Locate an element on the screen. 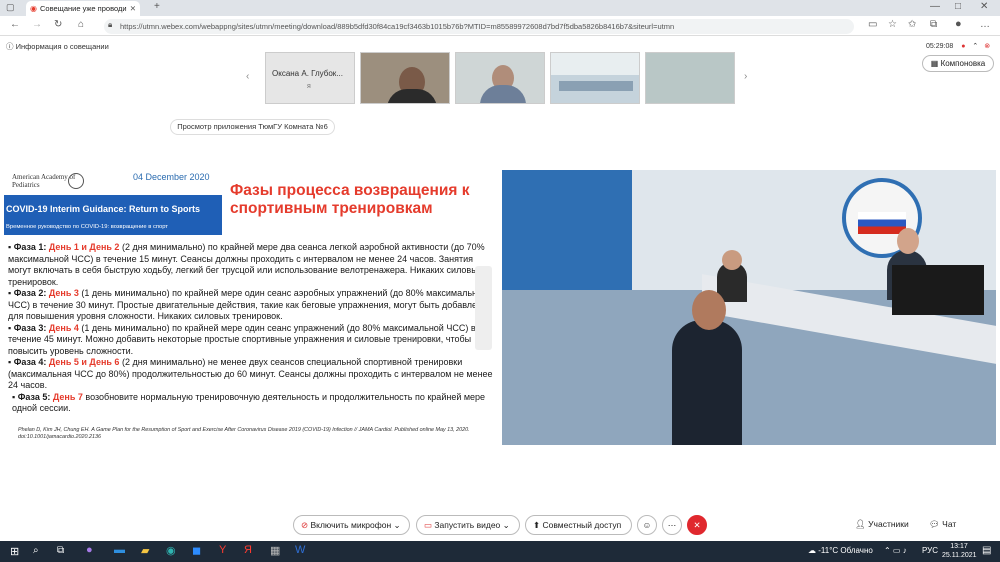 This screenshot has height=562, width=1000. task-view-icon: ⧉ is located at coordinates (60, 550).